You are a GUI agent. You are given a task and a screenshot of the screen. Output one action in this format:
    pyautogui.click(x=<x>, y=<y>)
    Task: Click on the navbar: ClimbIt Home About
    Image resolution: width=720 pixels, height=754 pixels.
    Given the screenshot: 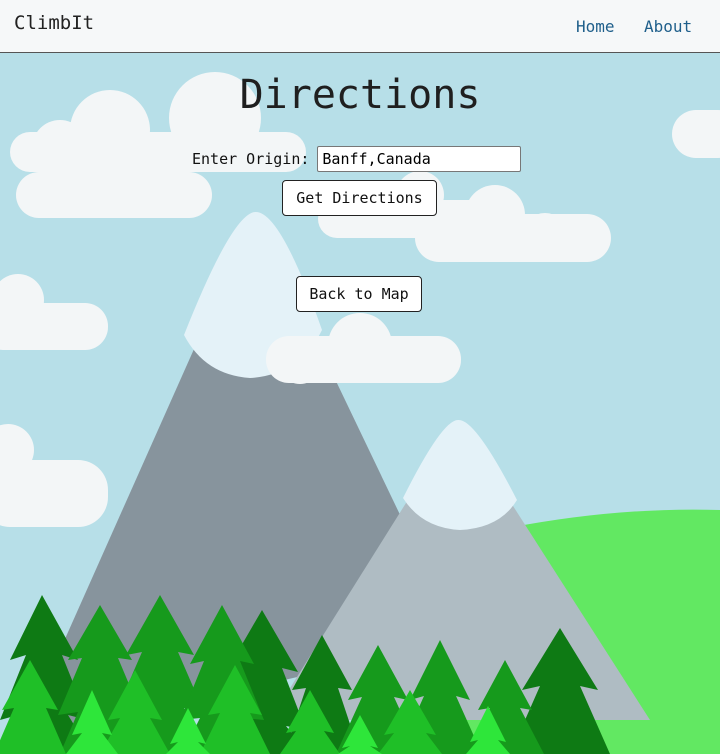 What is the action you would take?
    pyautogui.click(x=360, y=26)
    